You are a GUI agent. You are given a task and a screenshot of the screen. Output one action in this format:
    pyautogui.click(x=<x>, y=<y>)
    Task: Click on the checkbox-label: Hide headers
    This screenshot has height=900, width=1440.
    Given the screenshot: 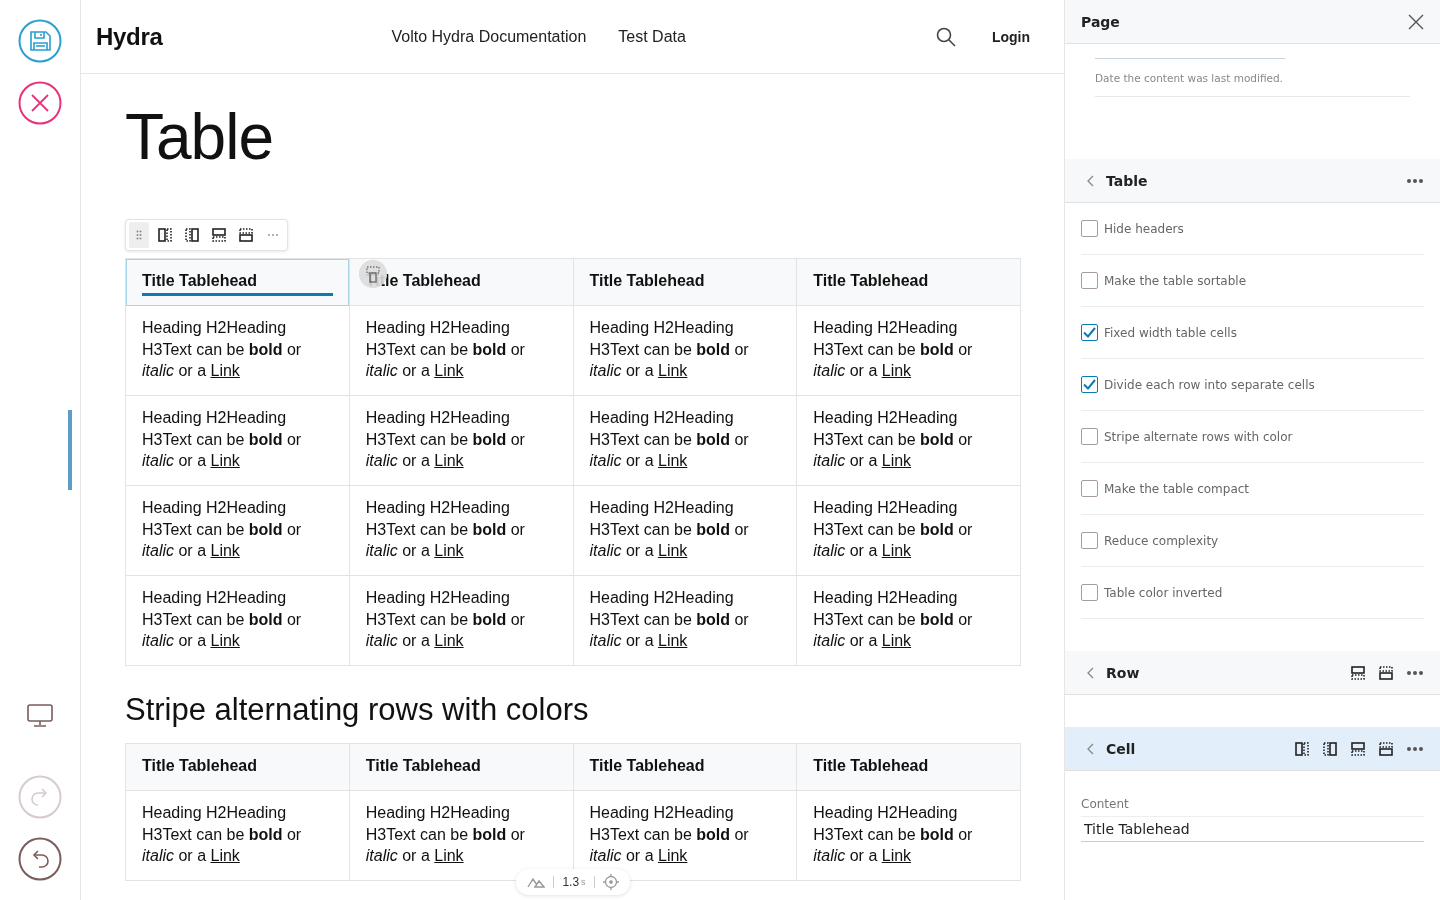 What is the action you would take?
    pyautogui.click(x=1144, y=228)
    